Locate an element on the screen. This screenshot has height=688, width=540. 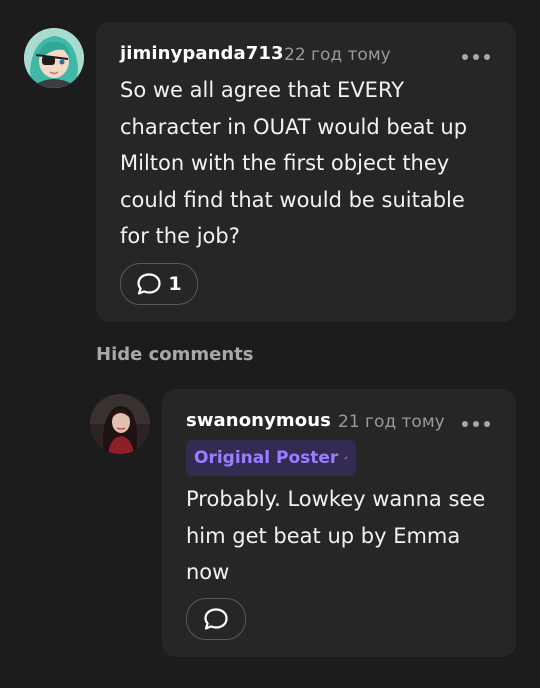
anime-girl-avatar-icon is located at coordinates (54, 58).